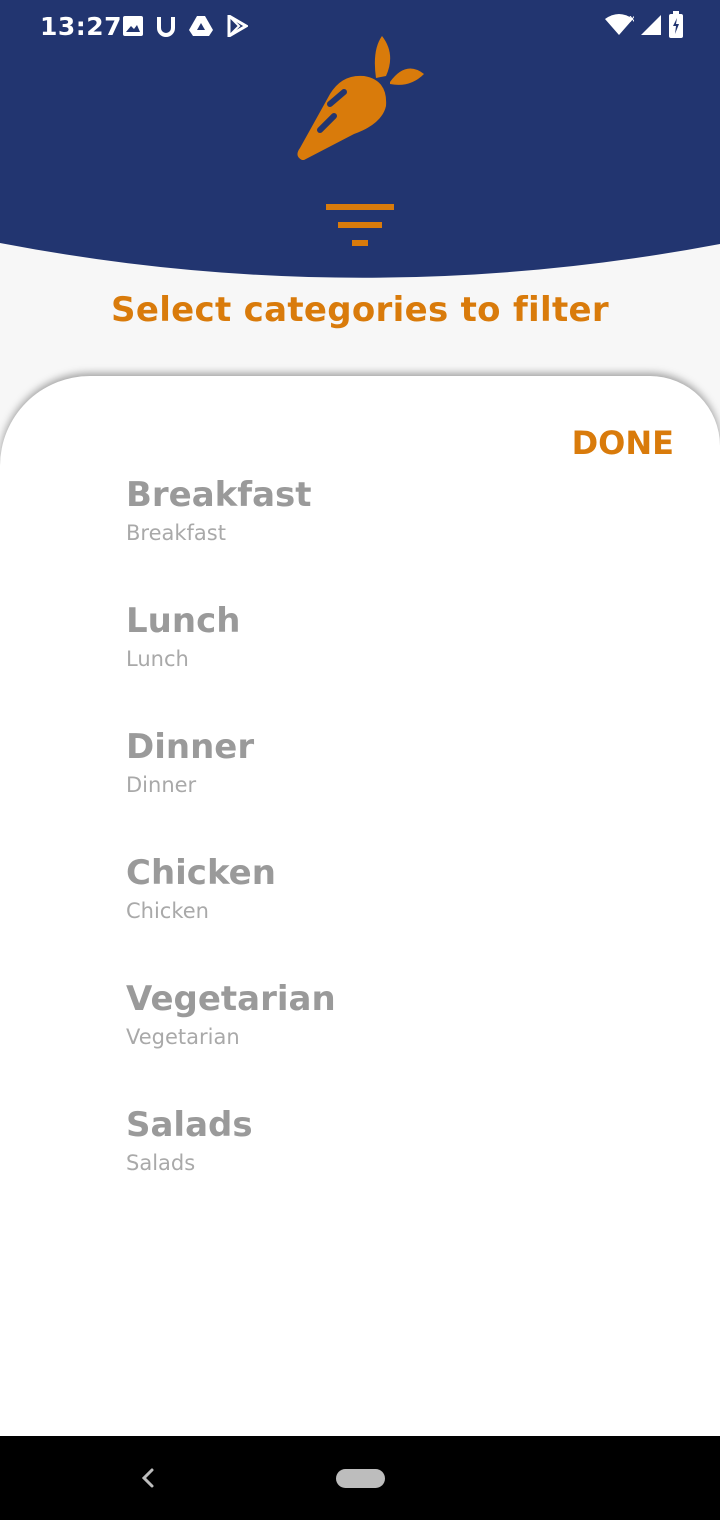  Describe the element at coordinates (189, 1125) in the screenshot. I see `category-title: Salads` at that location.